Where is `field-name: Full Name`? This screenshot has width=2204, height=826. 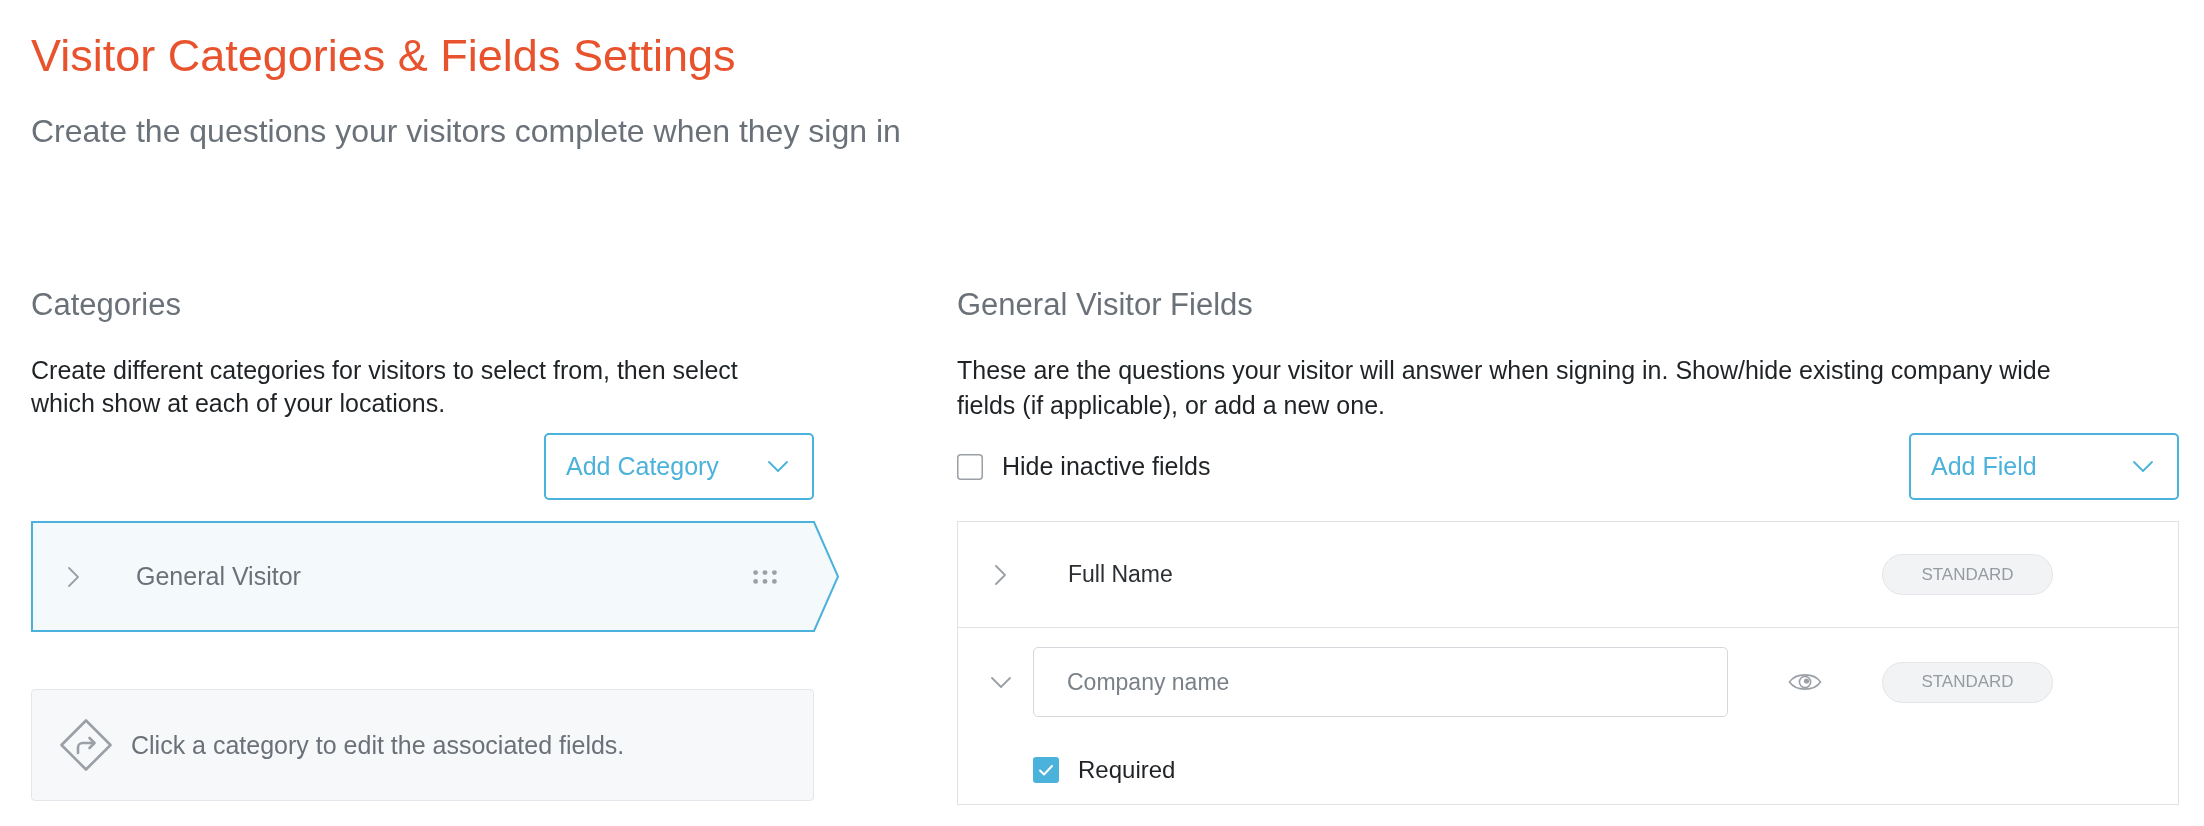 field-name: Full Name is located at coordinates (1120, 574).